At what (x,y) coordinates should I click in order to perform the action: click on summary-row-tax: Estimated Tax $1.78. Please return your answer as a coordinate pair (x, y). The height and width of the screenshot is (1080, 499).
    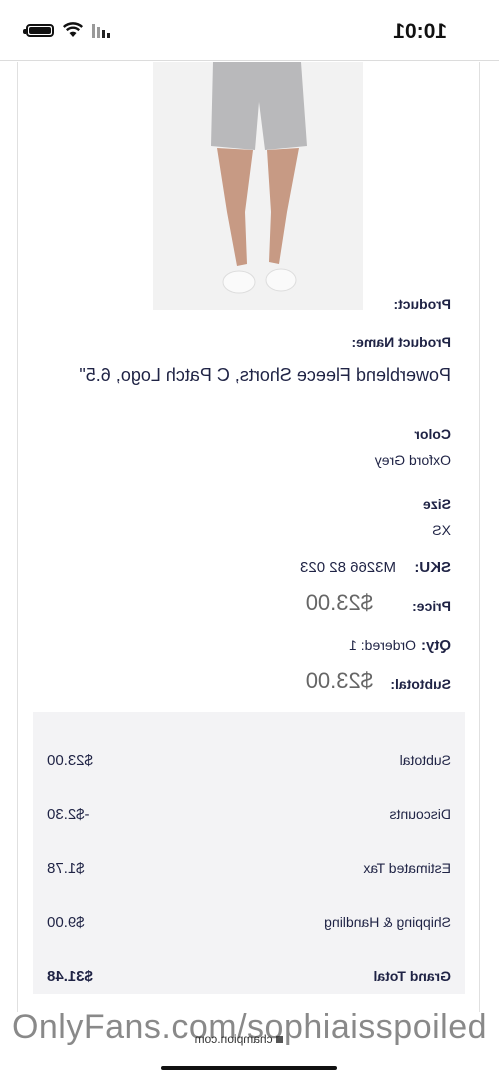
    Looking at the image, I should click on (249, 859).